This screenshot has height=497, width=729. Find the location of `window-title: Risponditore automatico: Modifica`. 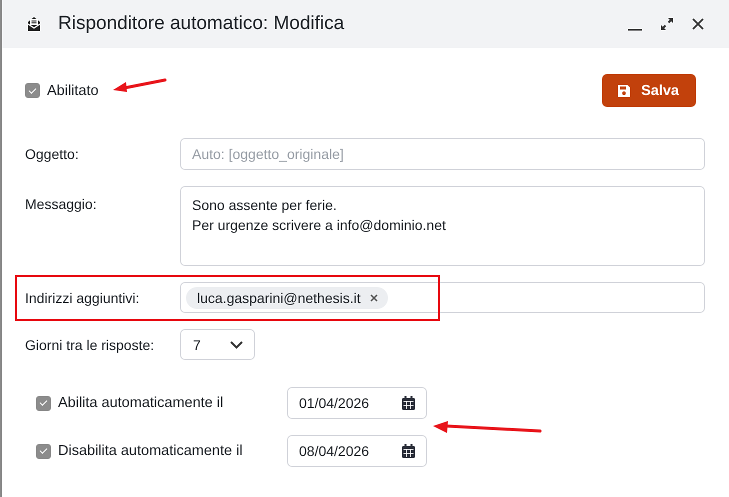

window-title: Risponditore automatico: Modifica is located at coordinates (202, 24).